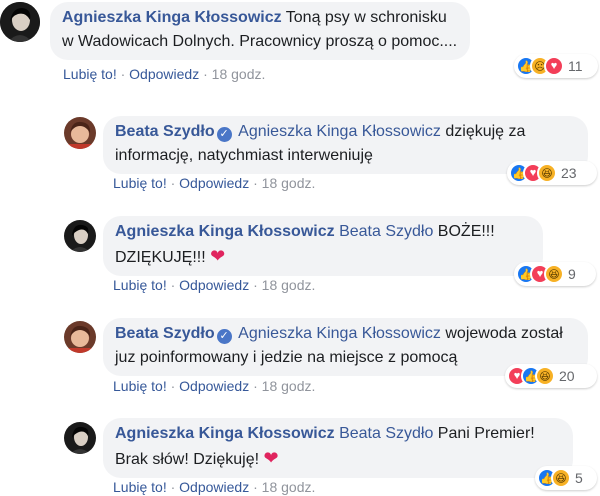 Image resolution: width=600 pixels, height=496 pixels. I want to click on reaction-summary: 👍 ♥ 😆 9, so click(555, 274).